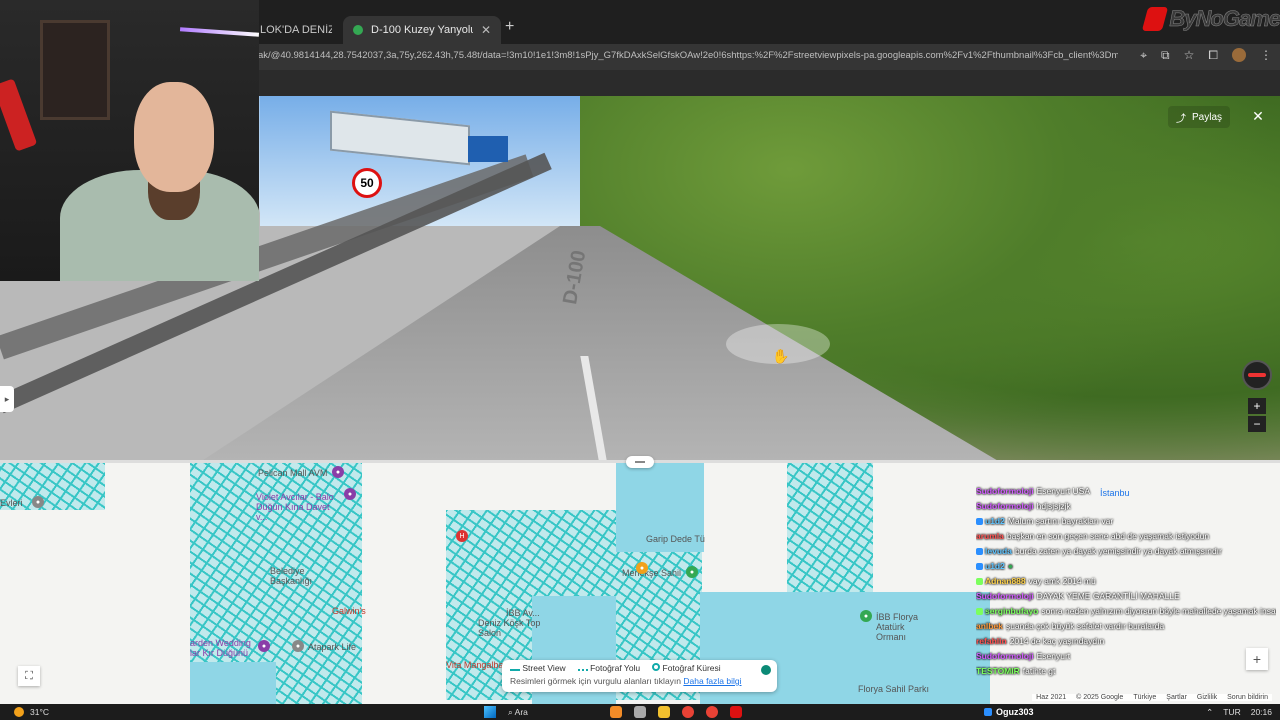 Image resolution: width=1280 pixels, height=720 pixels. What do you see at coordinates (462, 536) in the screenshot?
I see `hospital-pin-icon: H` at bounding box center [462, 536].